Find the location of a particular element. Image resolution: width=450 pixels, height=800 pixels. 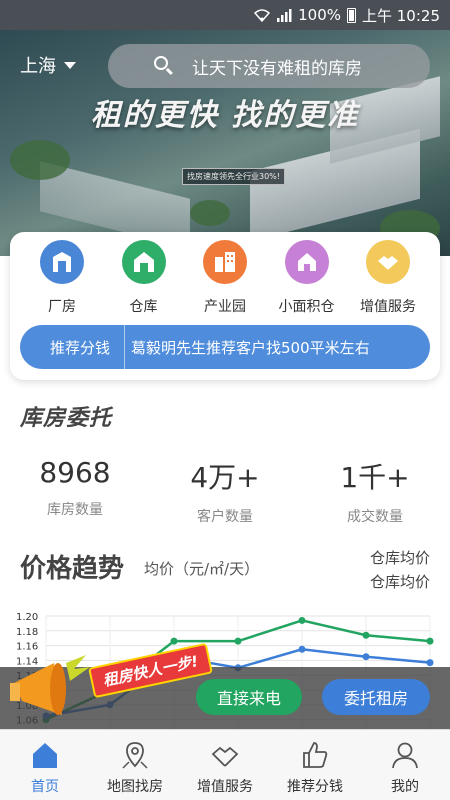

floating-action-banner: 租房快人一步! 直接来电 委托租房 is located at coordinates (225, 685).